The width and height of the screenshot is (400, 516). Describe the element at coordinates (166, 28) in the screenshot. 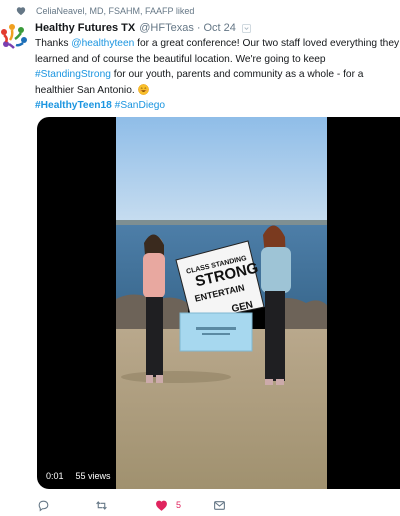

I see `author-handle: @HFTexas` at that location.